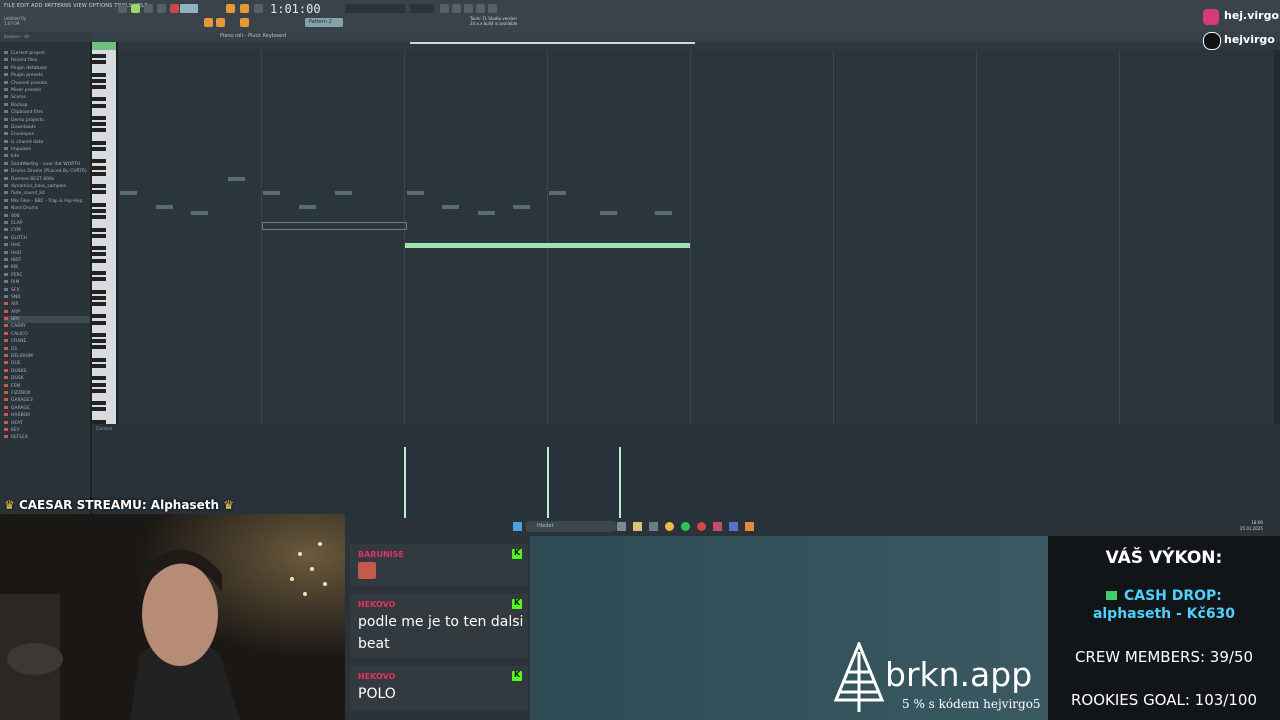 The image size is (1280, 720). Describe the element at coordinates (47, 75) in the screenshot. I see `browser-item: Plugin presets` at that location.